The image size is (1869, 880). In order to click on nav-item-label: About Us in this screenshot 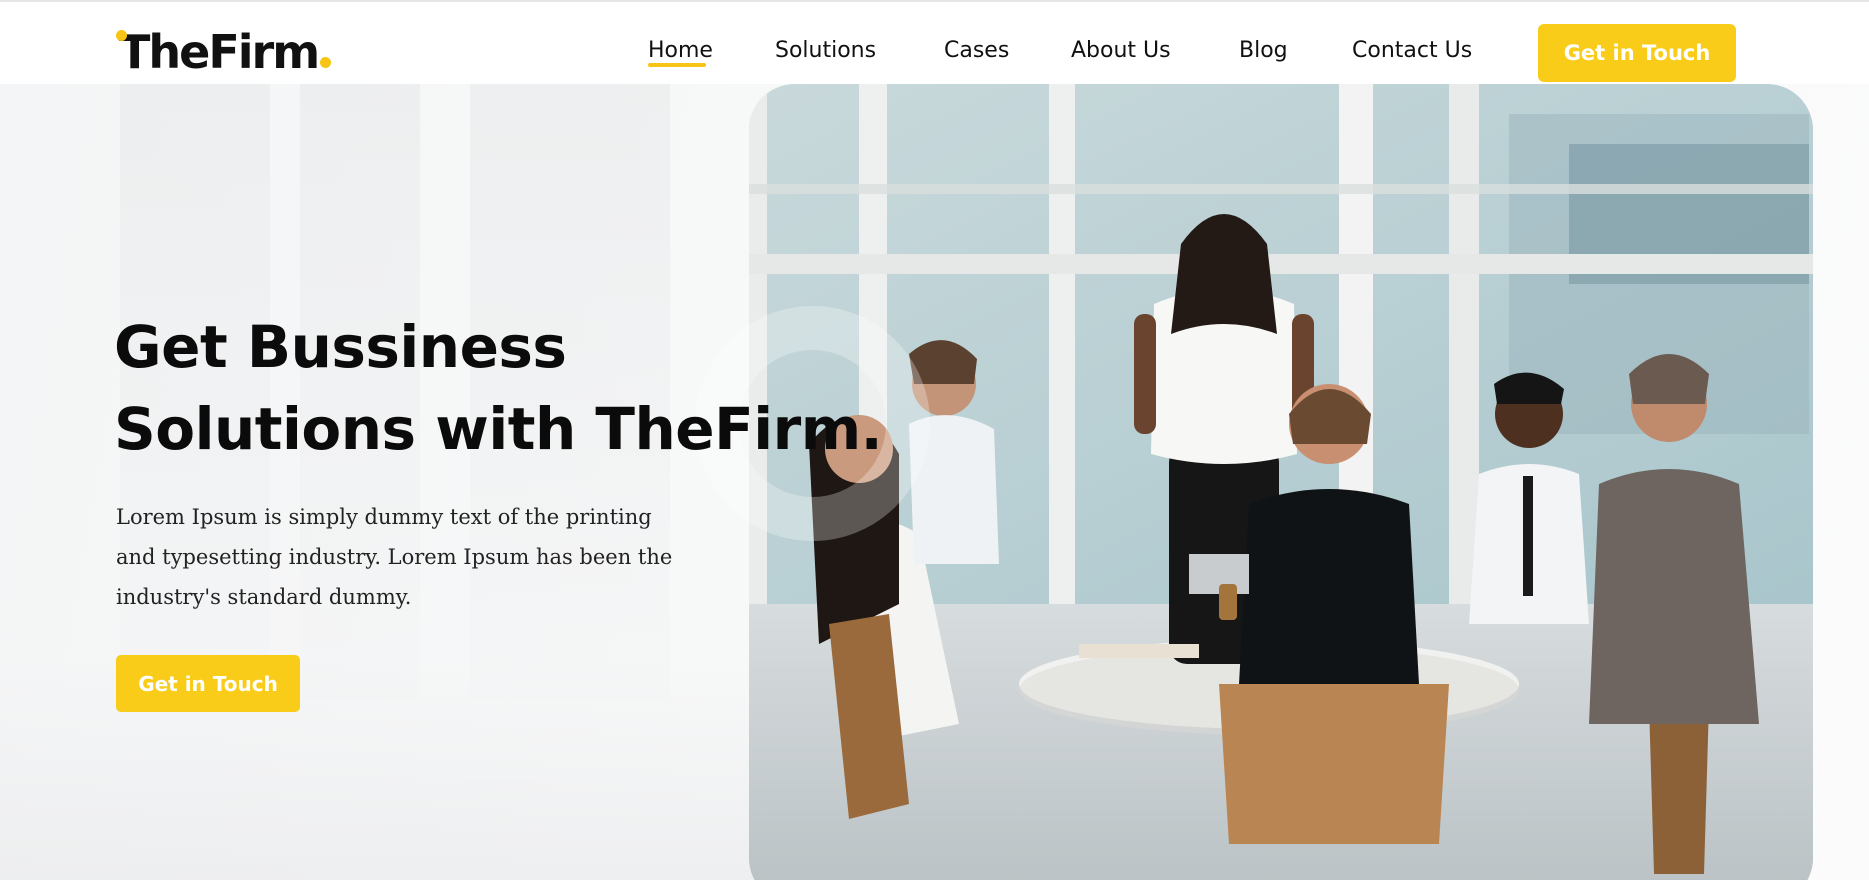, I will do `click(1121, 50)`.